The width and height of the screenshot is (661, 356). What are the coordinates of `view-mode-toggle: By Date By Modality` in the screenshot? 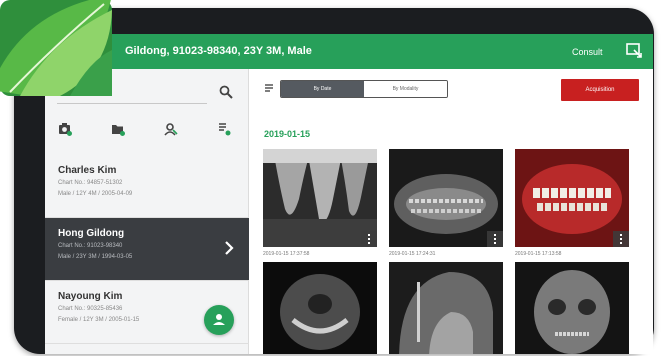 It's located at (364, 89).